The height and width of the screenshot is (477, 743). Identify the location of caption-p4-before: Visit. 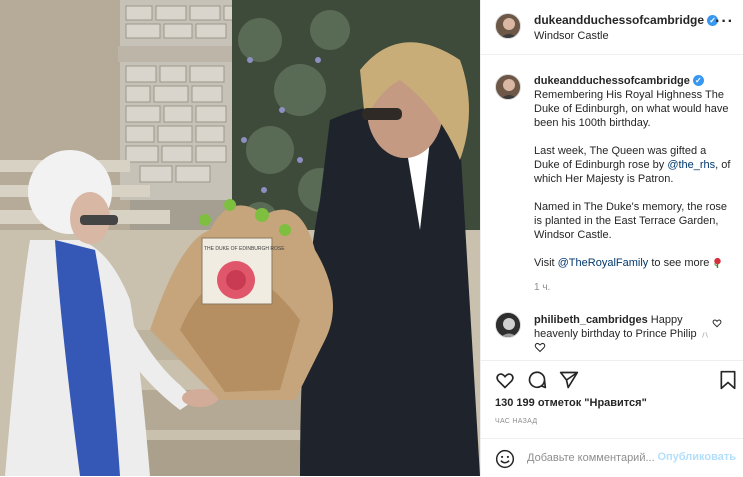
(546, 263).